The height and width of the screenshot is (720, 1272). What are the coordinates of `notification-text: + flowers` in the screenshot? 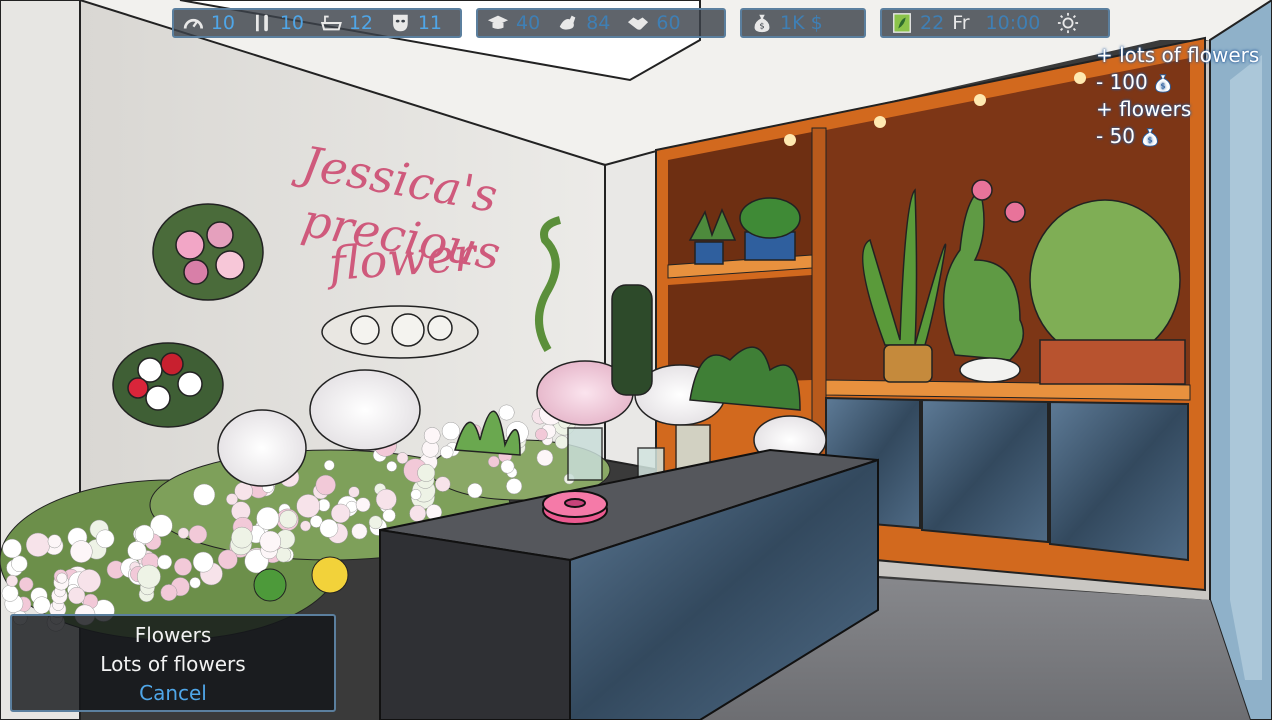 It's located at (1144, 109).